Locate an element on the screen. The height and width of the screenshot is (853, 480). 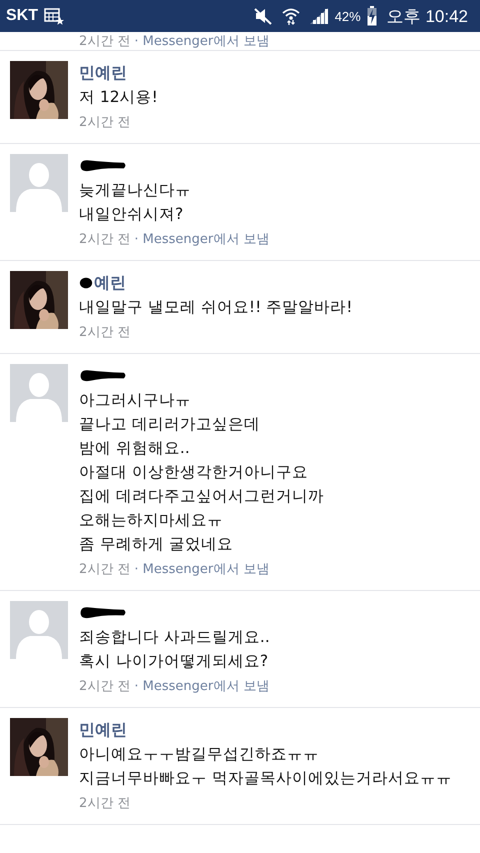
carrier-label: SKT is located at coordinates (22, 16).